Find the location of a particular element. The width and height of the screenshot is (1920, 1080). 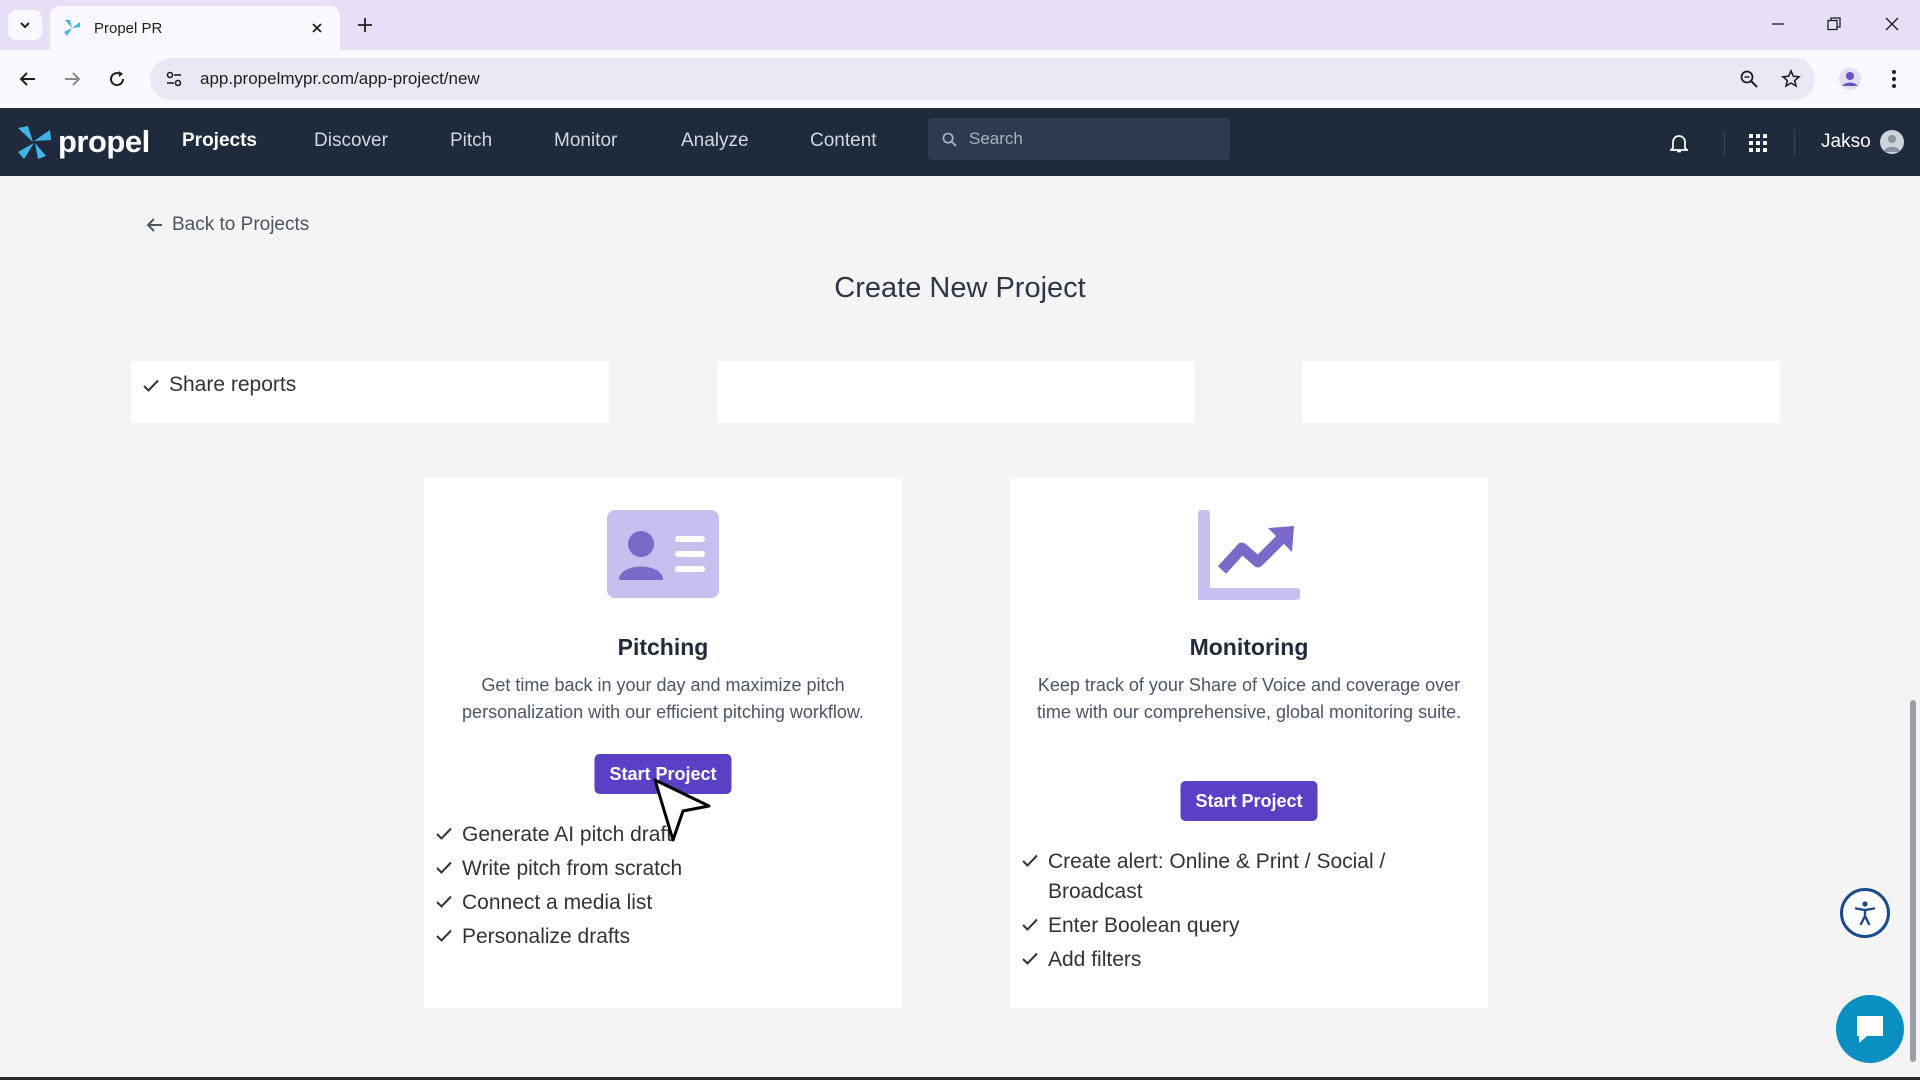

feature-label: Share reports is located at coordinates (233, 384).